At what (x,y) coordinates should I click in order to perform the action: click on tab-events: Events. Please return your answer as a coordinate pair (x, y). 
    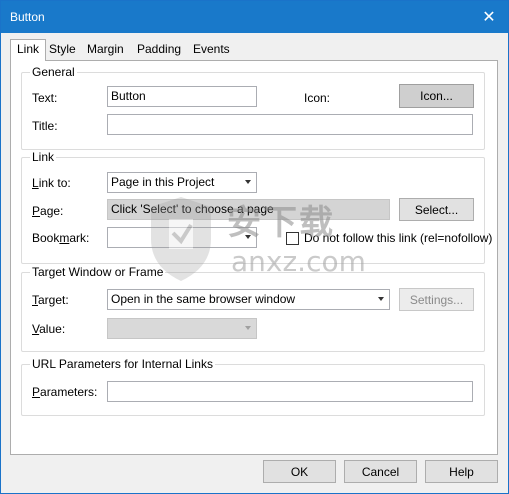
    Looking at the image, I should click on (211, 50).